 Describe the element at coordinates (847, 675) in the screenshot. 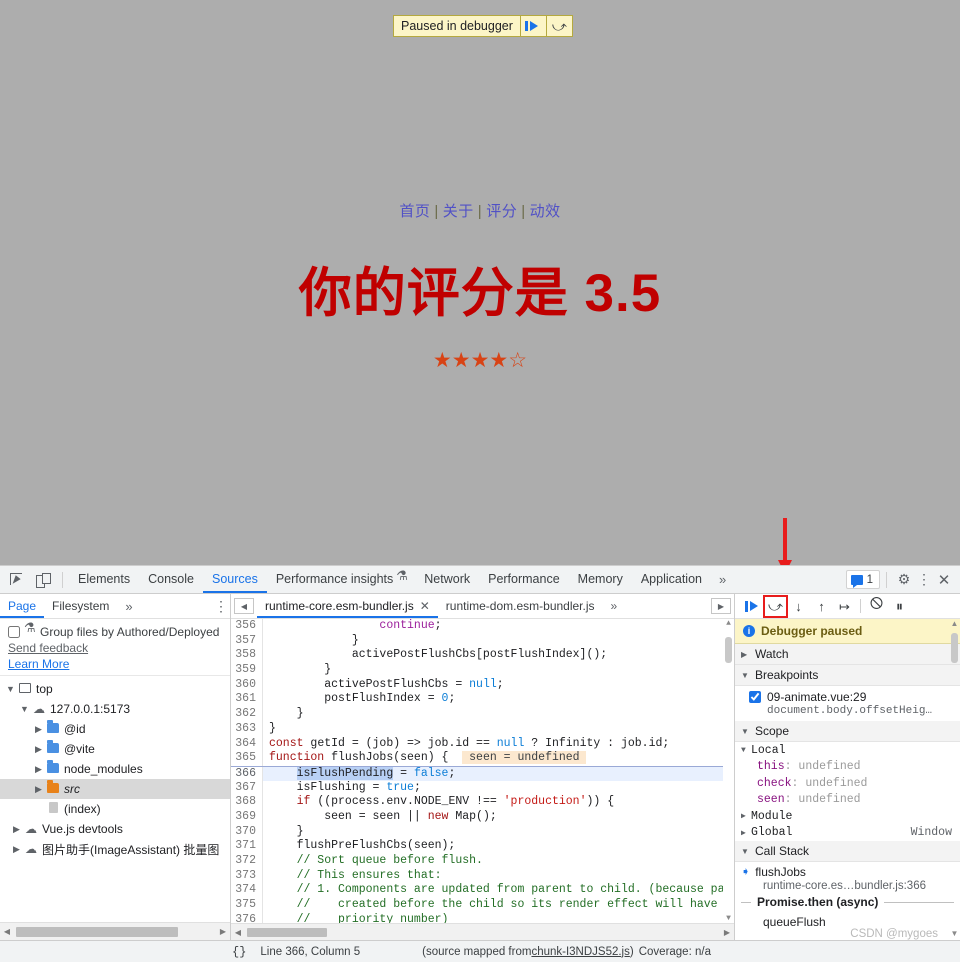

I see `breakpoints-section-header: ▼ Breakpoints` at that location.